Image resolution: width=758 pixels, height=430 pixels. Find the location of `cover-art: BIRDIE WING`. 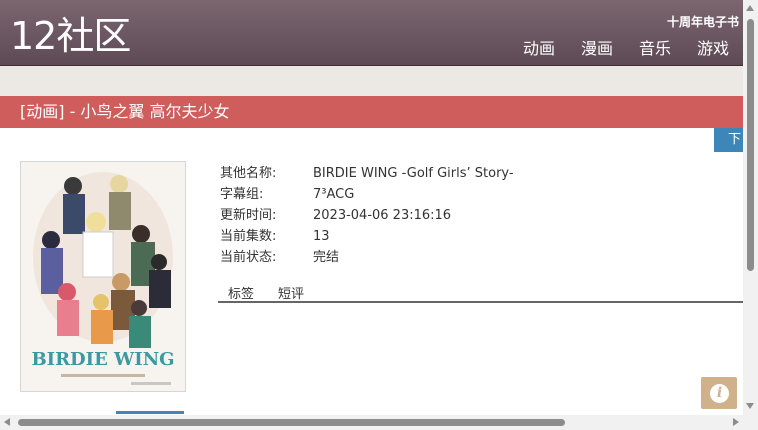

cover-art: BIRDIE WING is located at coordinates (103, 276).